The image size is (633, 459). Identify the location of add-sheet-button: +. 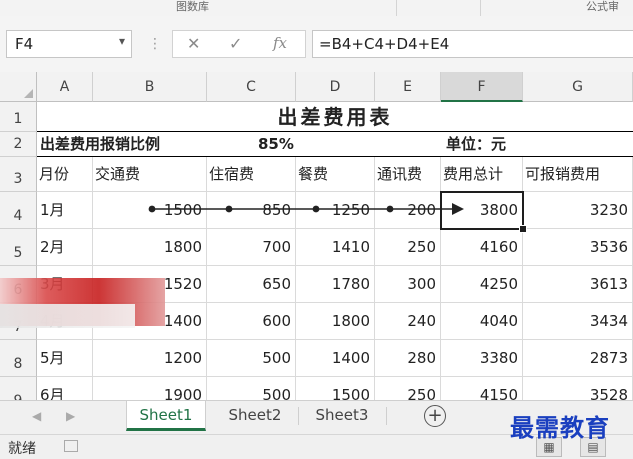
(435, 416).